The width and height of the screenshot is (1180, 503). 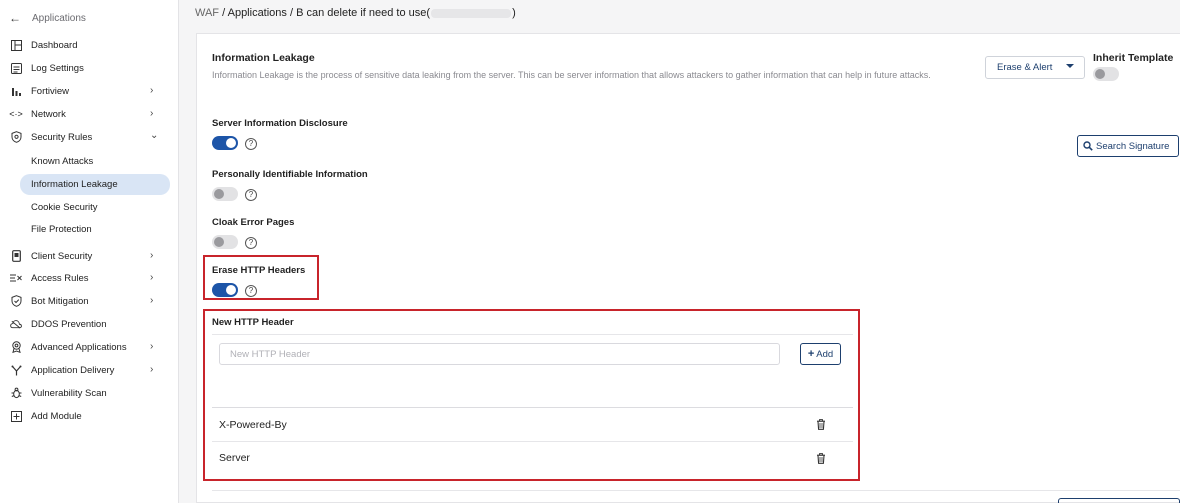 What do you see at coordinates (363, 13) in the screenshot?
I see `breadcrumb-page: B can delete if need to use(` at bounding box center [363, 13].